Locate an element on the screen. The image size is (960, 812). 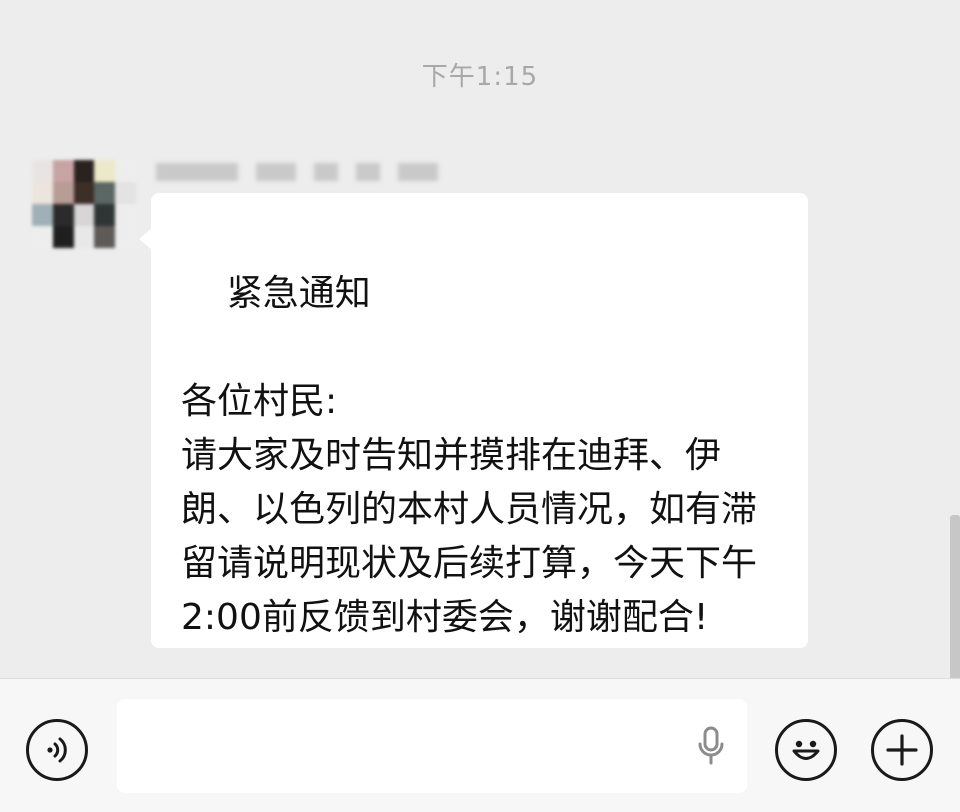
scrollbar is located at coordinates (955, 597).